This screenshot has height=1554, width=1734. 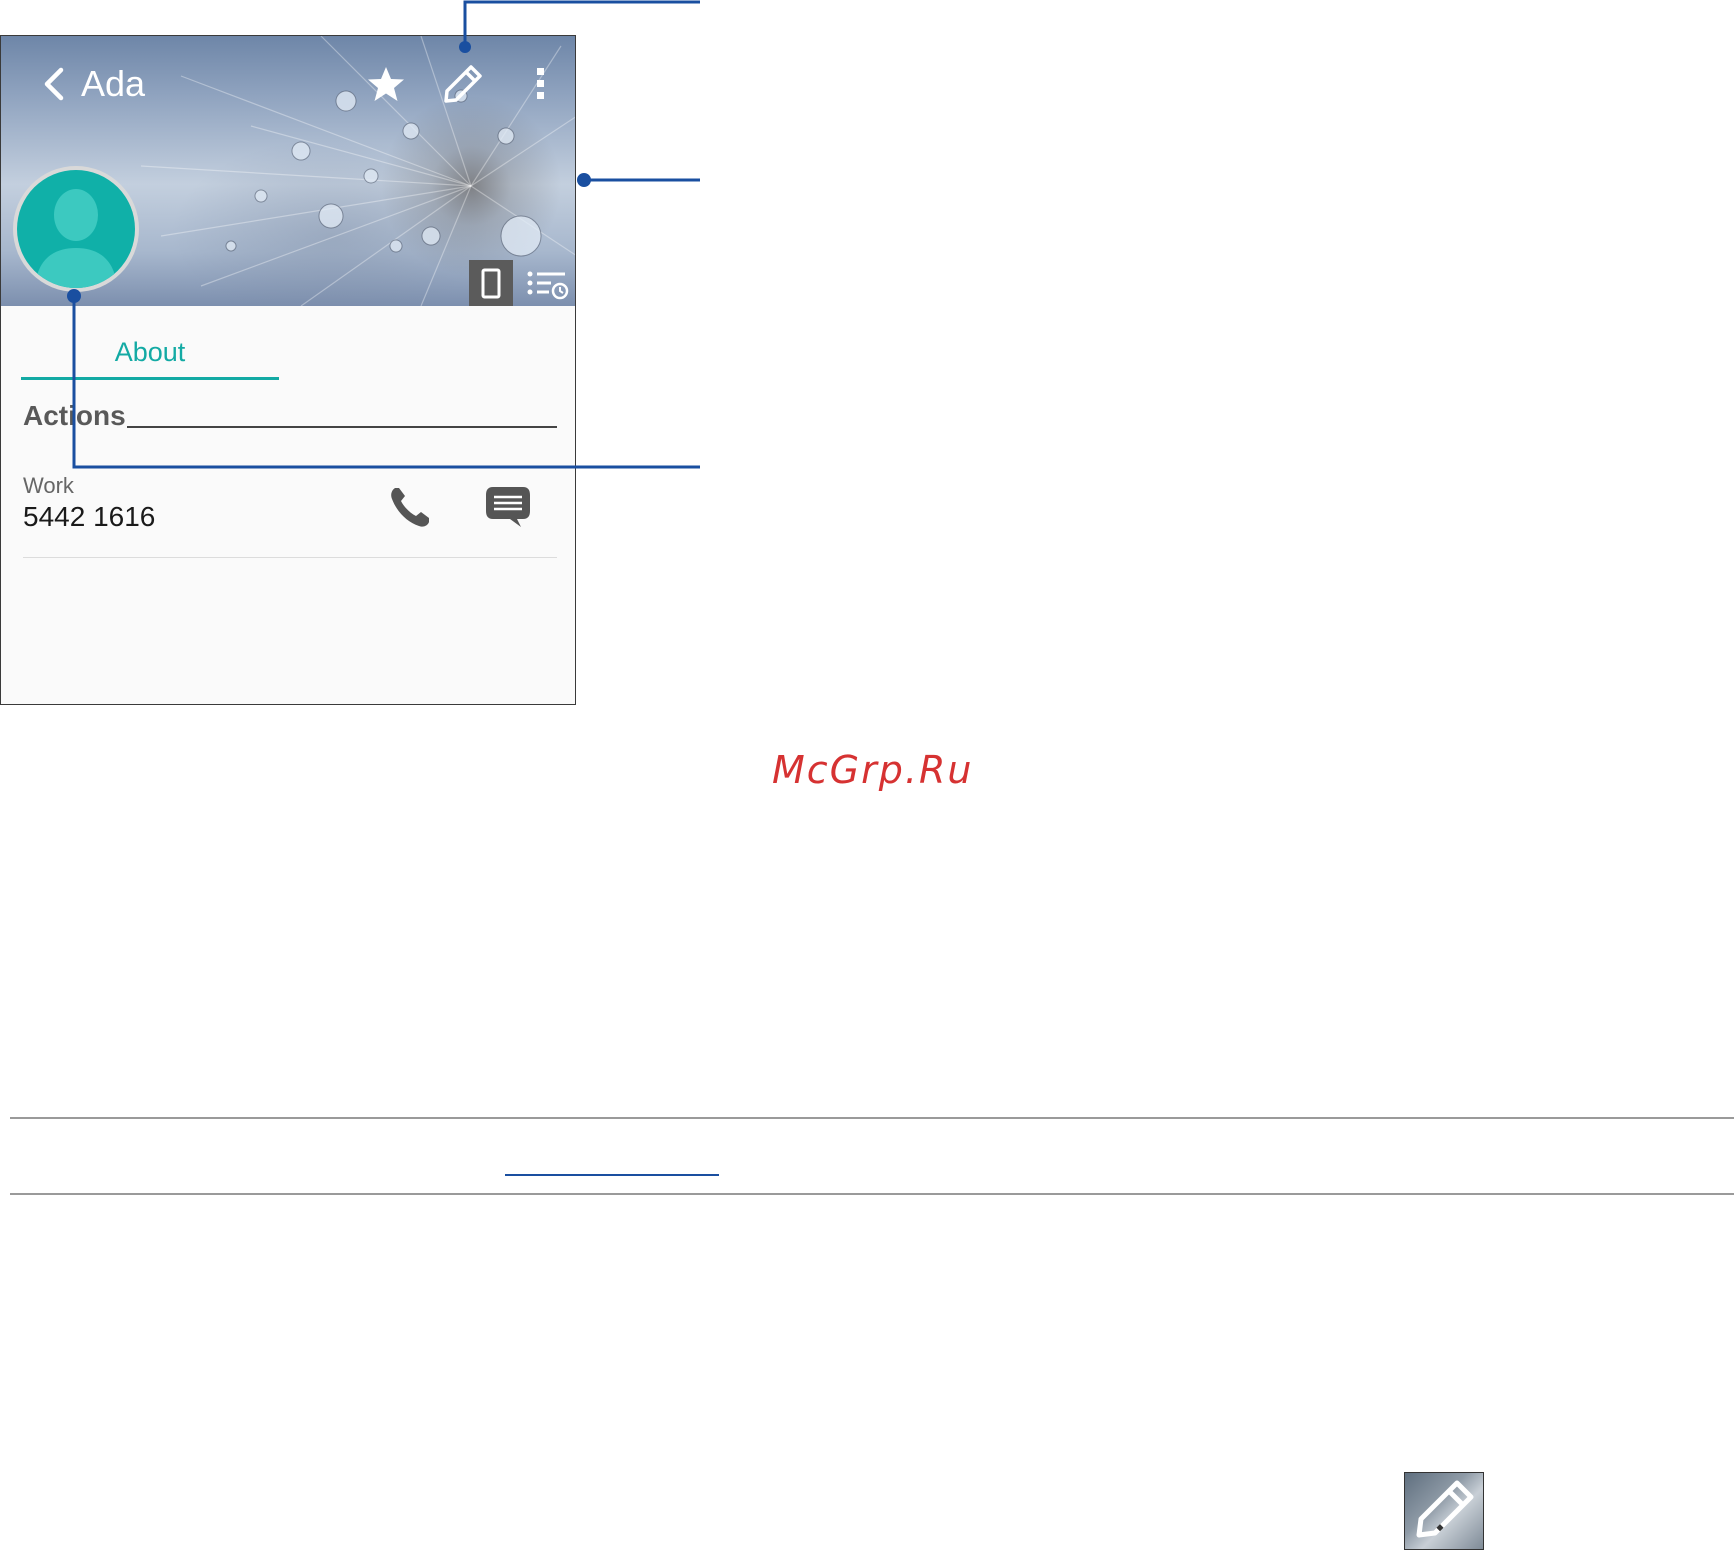 What do you see at coordinates (74, 415) in the screenshot?
I see `section-title-actions: Actions` at bounding box center [74, 415].